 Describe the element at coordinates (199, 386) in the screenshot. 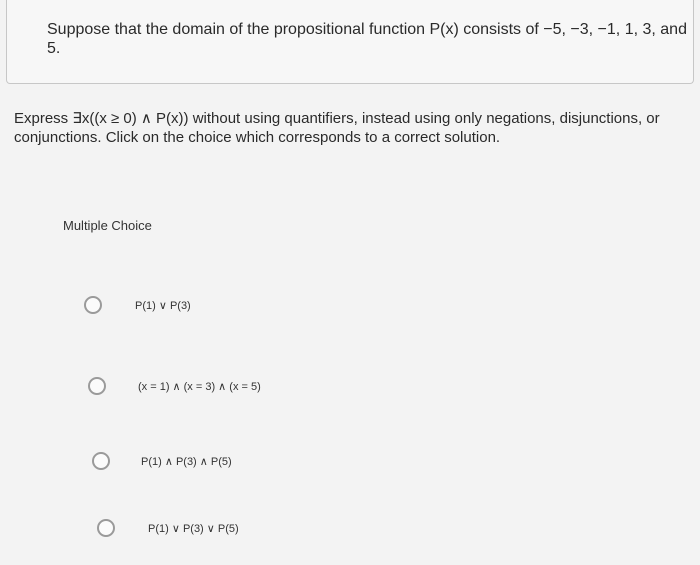

I see `choice-label: (x = 1) ∧ (x = 3) ∧ (x = 5)` at that location.